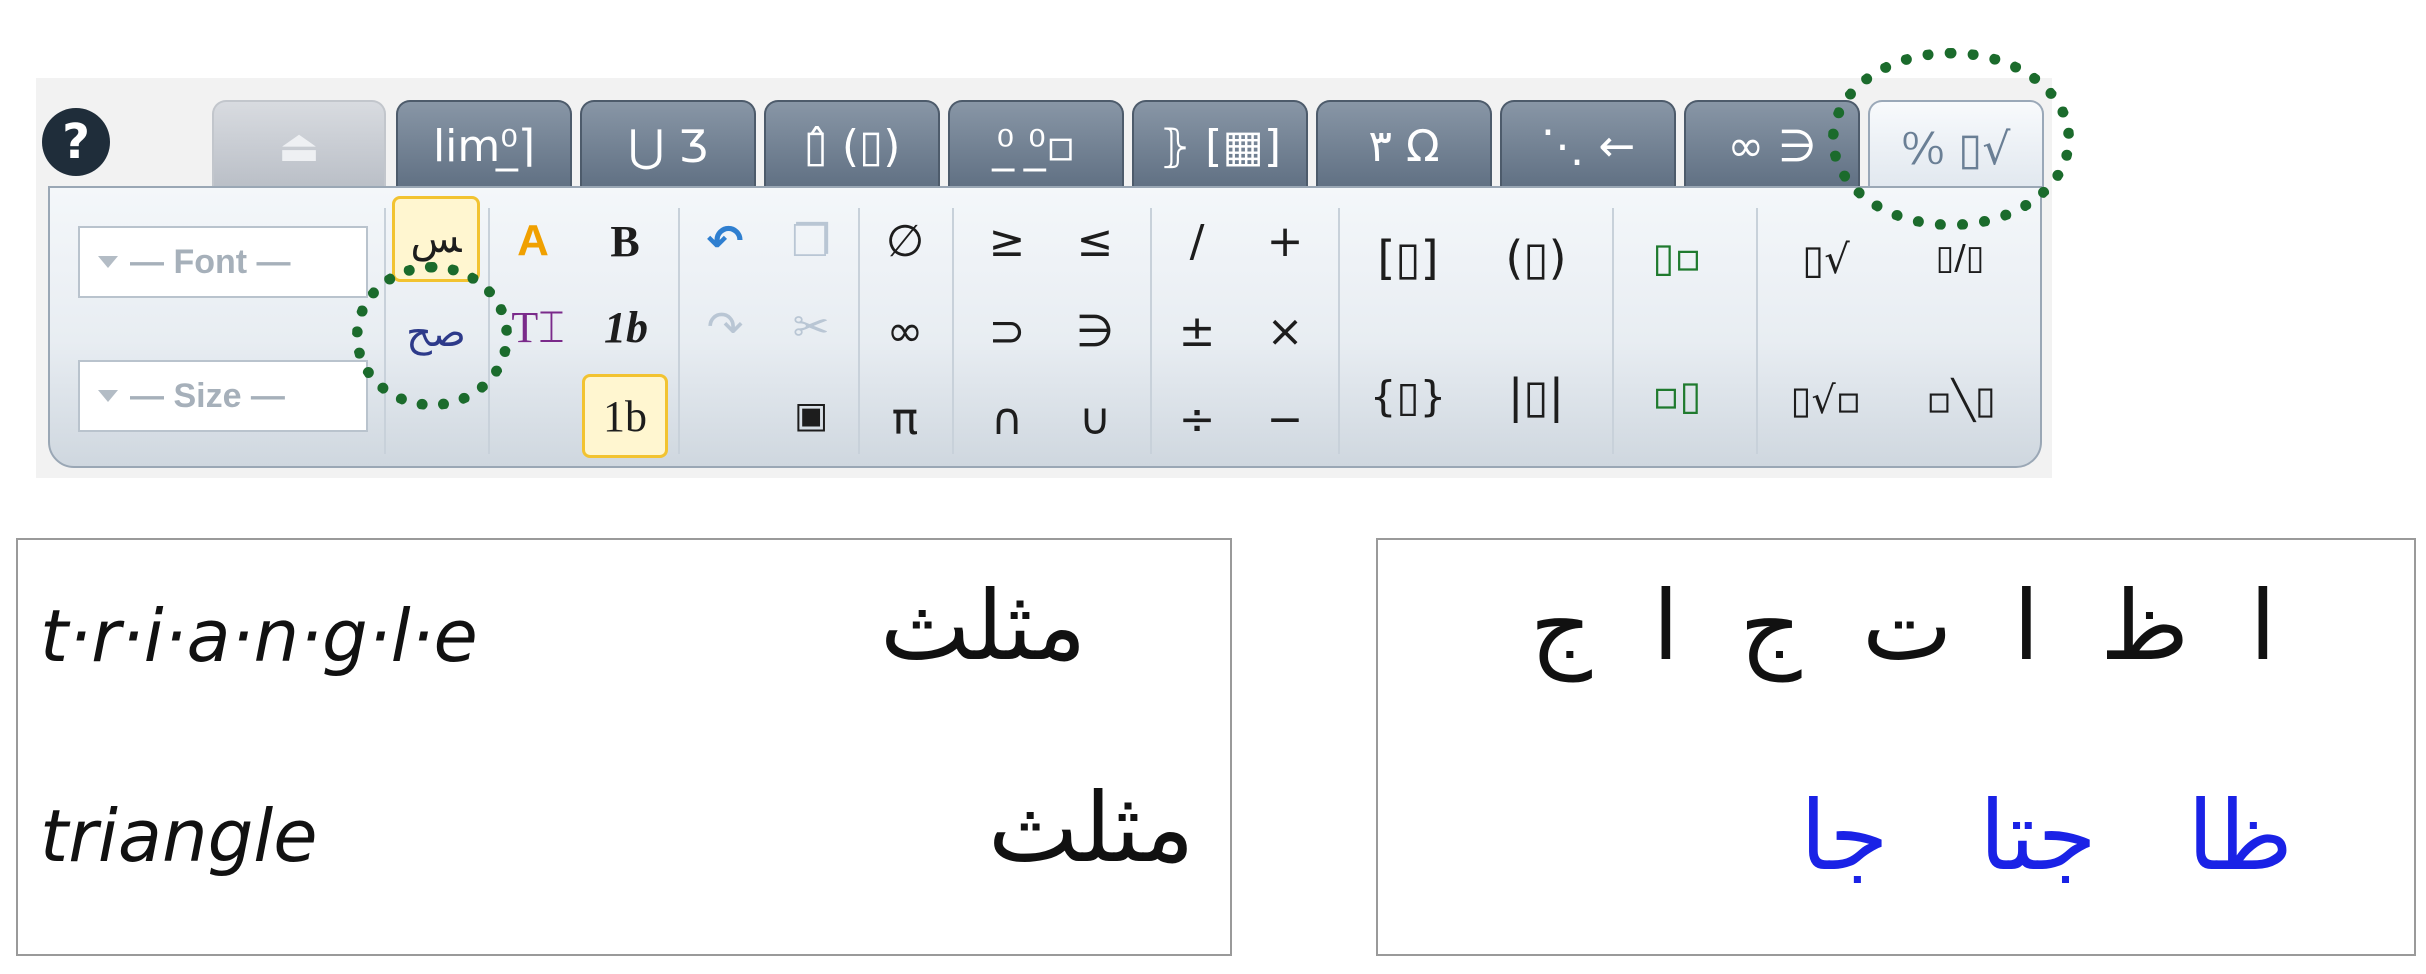  Describe the element at coordinates (1285, 241) in the screenshot. I see `plus-button: +` at that location.